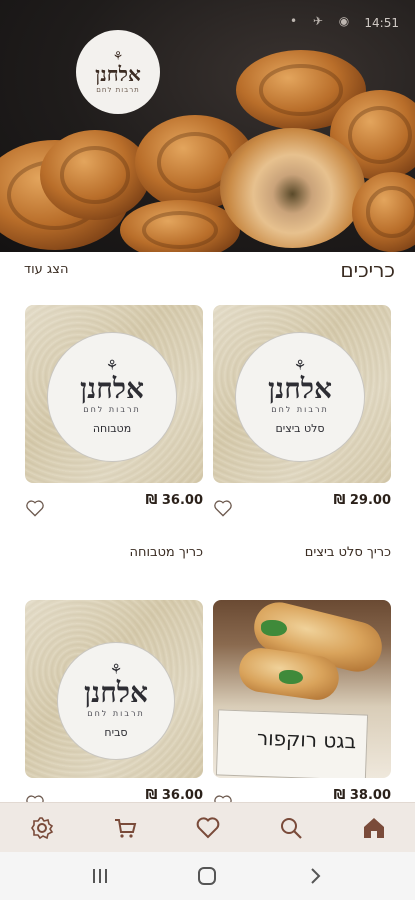  I want to click on status-time: 14:51, so click(381, 23).